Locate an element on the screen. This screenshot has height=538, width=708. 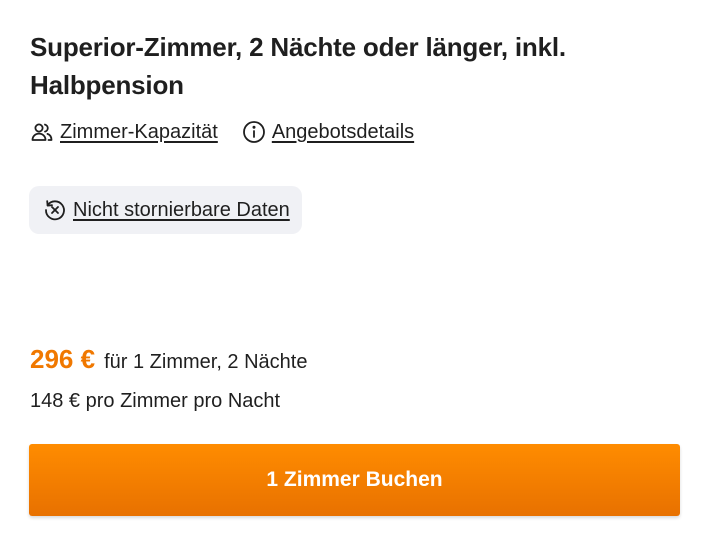
info-icon is located at coordinates (254, 132).